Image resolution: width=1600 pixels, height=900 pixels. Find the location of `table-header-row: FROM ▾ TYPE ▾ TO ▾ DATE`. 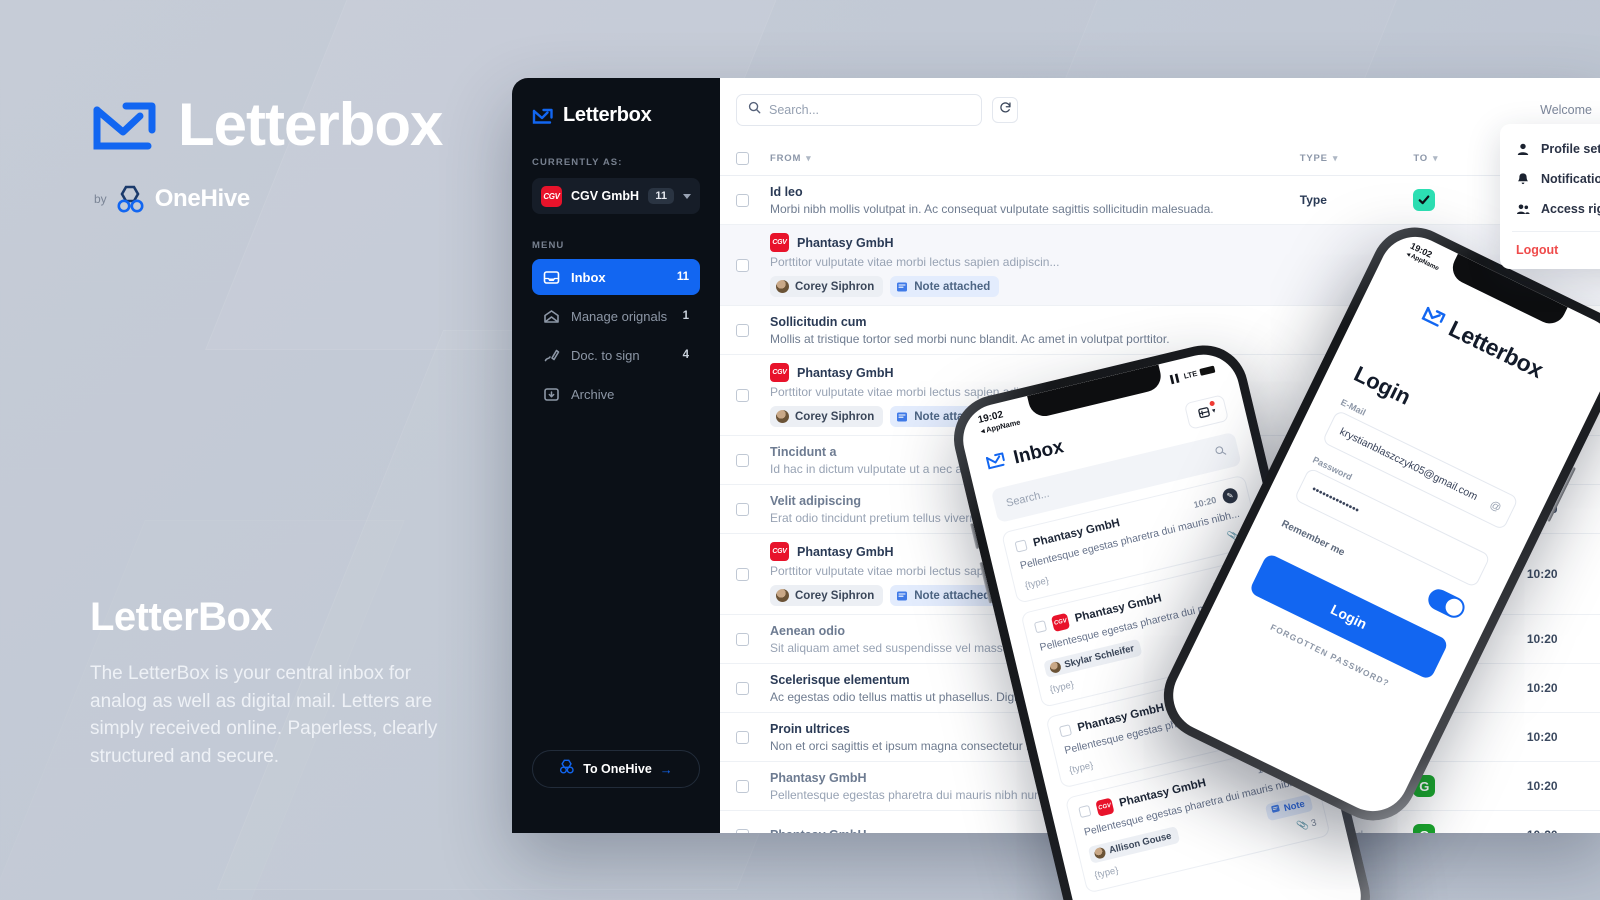

table-header-row: FROM ▾ TYPE ▾ TO ▾ DATE is located at coordinates (1160, 159).